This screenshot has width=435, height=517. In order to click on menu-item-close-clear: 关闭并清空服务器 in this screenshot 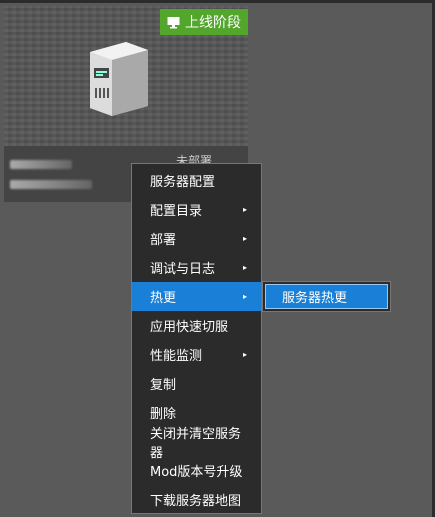, I will do `click(196, 444)`.